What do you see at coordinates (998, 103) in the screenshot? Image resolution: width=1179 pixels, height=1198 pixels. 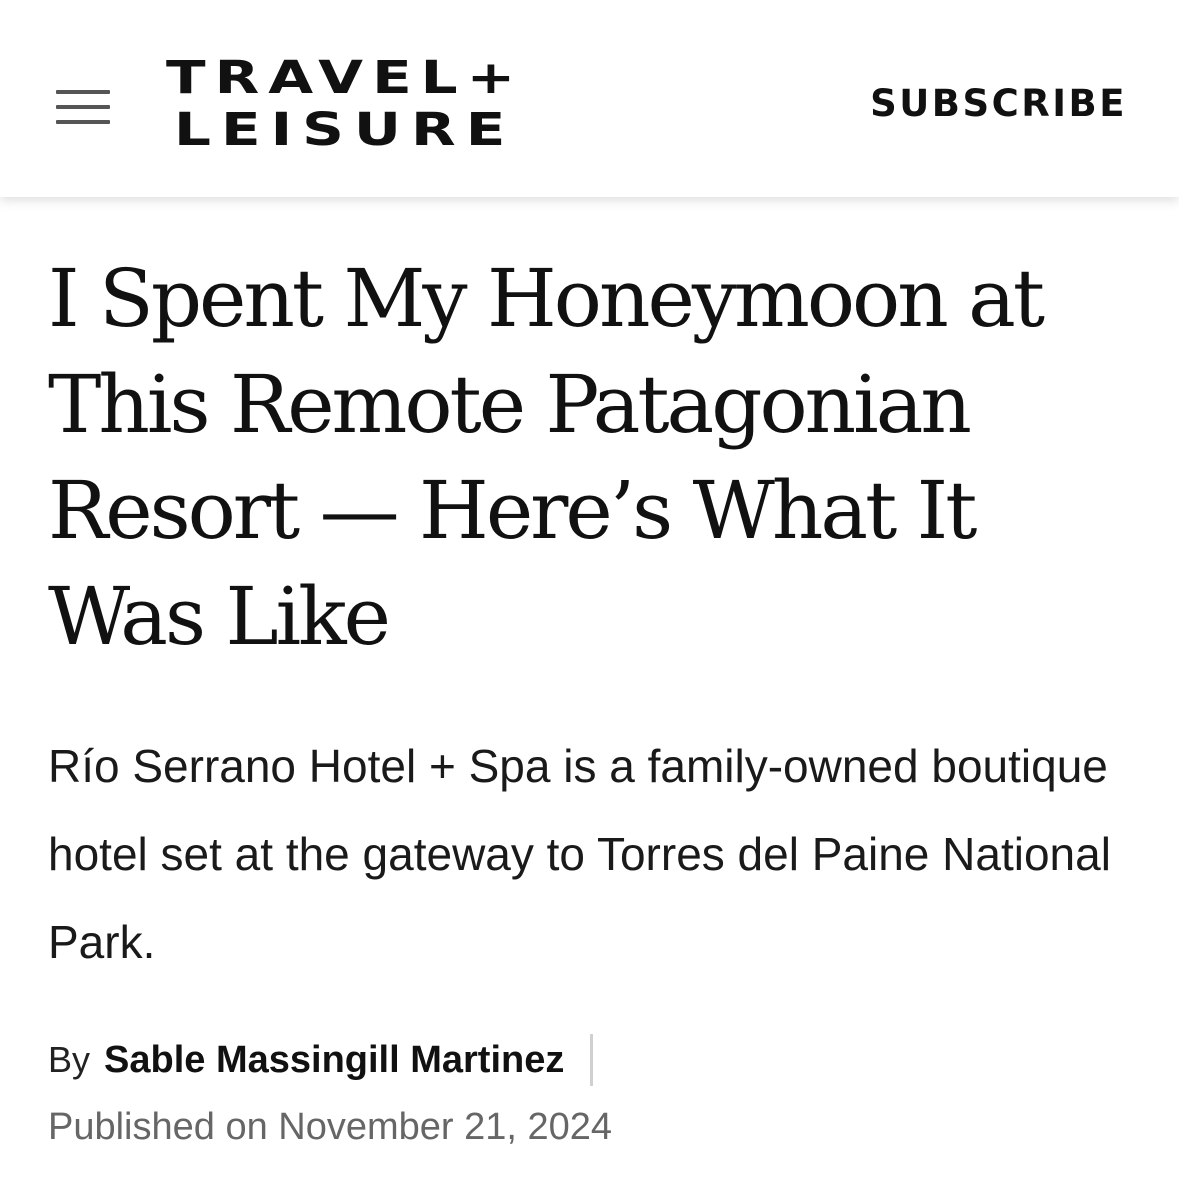 I see `subscribe-button: SUBSCRIBE` at bounding box center [998, 103].